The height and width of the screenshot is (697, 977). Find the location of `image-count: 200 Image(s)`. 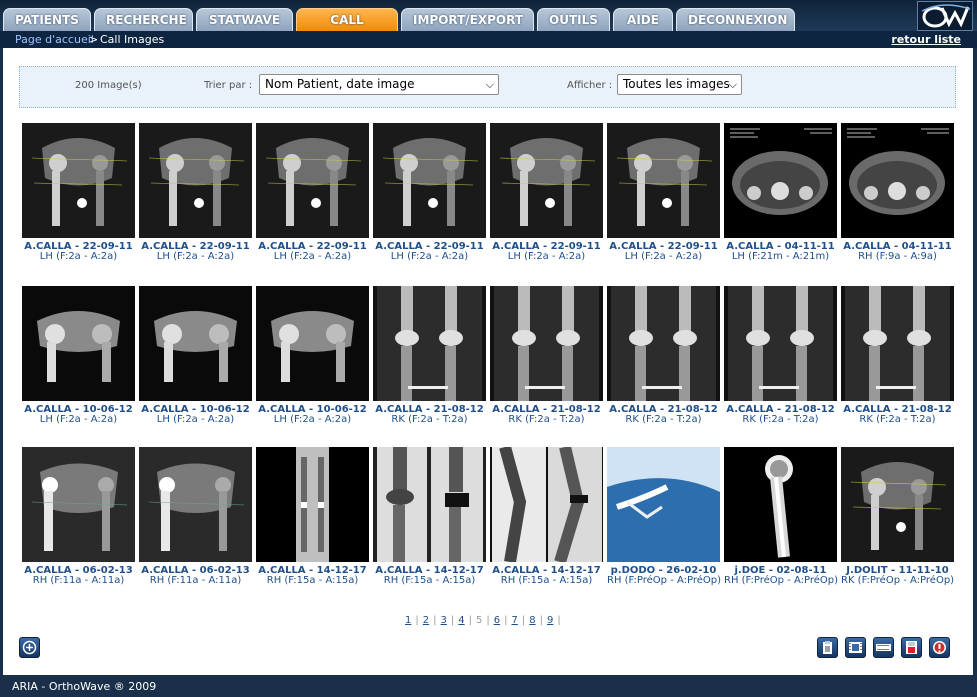

image-count: 200 Image(s) is located at coordinates (108, 85).